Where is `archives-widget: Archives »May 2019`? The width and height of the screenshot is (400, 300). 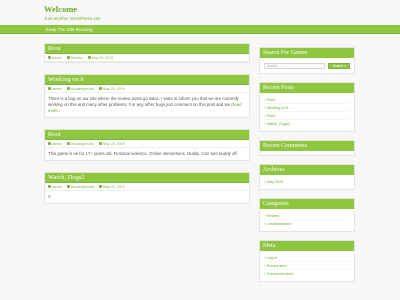
archives-widget: Archives »May 2019 is located at coordinates (307, 177).